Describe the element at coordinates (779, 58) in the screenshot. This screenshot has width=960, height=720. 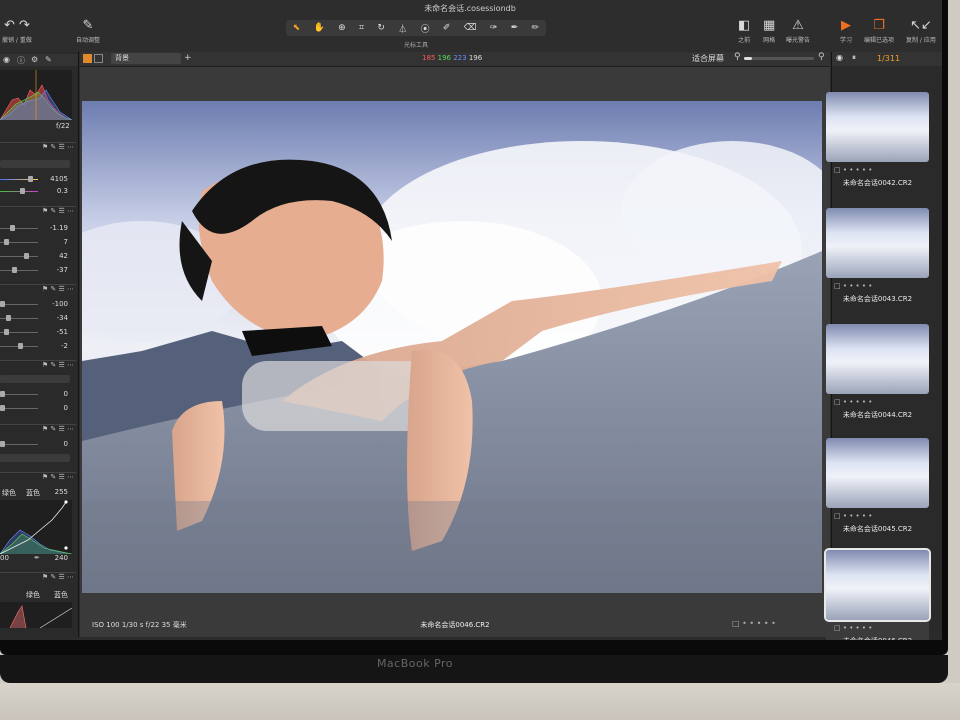
I see `zoom-slider` at that location.